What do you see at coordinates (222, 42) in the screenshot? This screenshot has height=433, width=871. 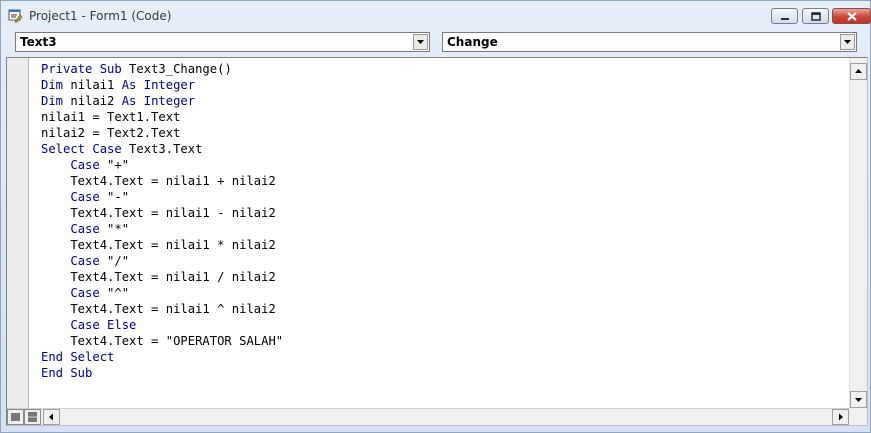 I see `object-combo: Text3` at bounding box center [222, 42].